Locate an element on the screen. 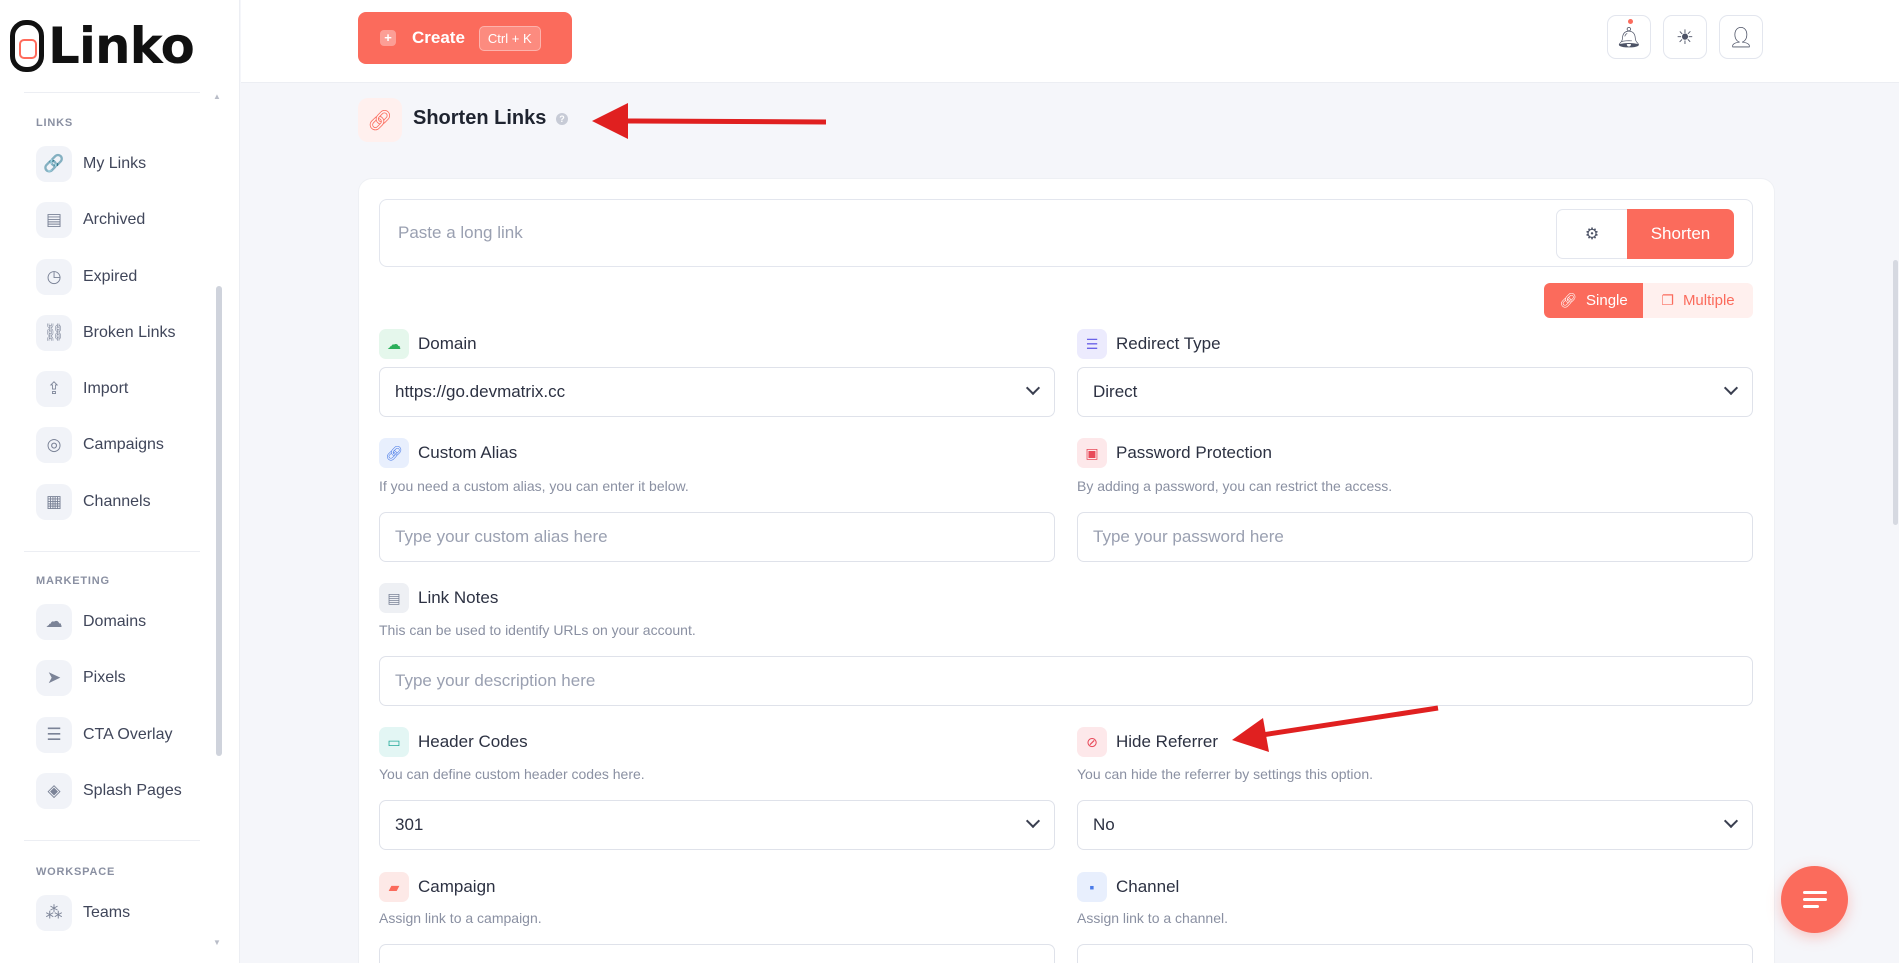  password-input is located at coordinates (1415, 537).